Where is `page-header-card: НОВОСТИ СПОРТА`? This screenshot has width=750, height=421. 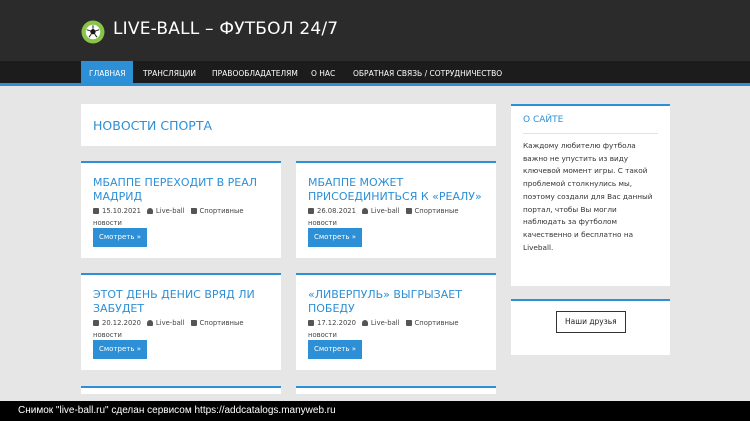 page-header-card: НОВОСТИ СПОРТА is located at coordinates (288, 125).